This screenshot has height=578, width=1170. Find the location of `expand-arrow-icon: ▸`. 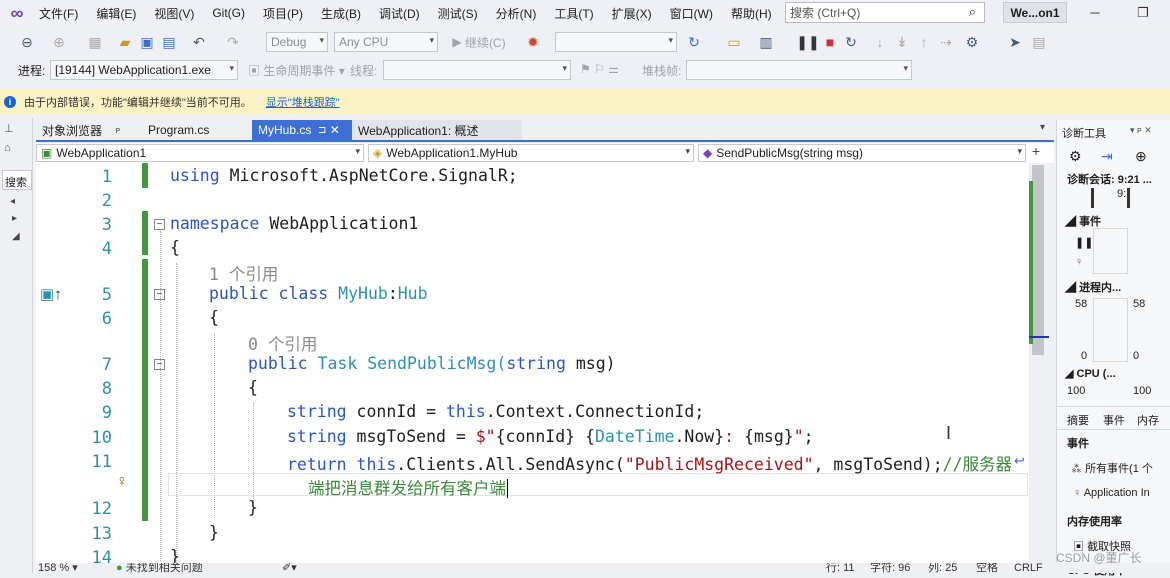

expand-arrow-icon: ▸ is located at coordinates (14, 218).